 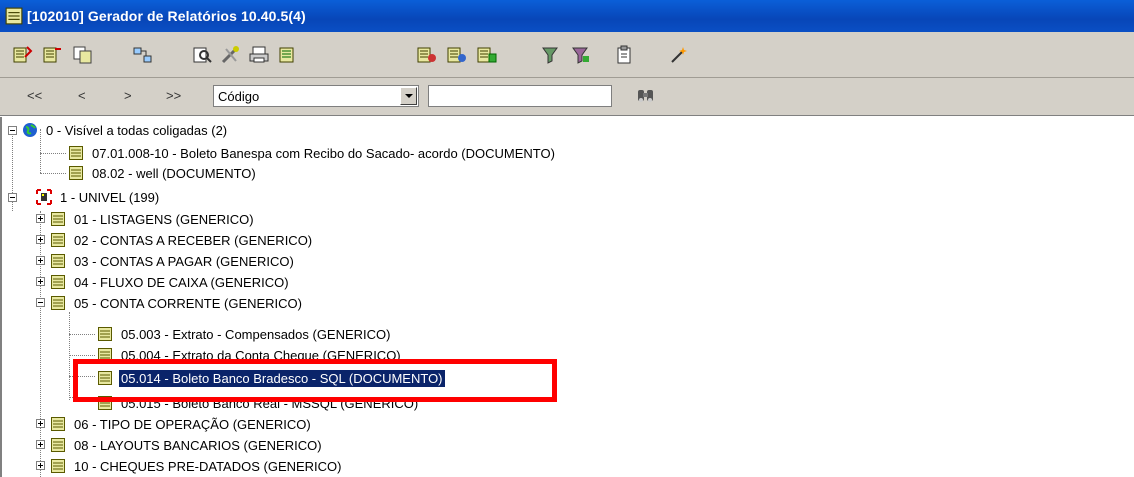 I want to click on tree-node-label: 03 - CONTAS A PAGAR (GENERICO), so click(x=184, y=261).